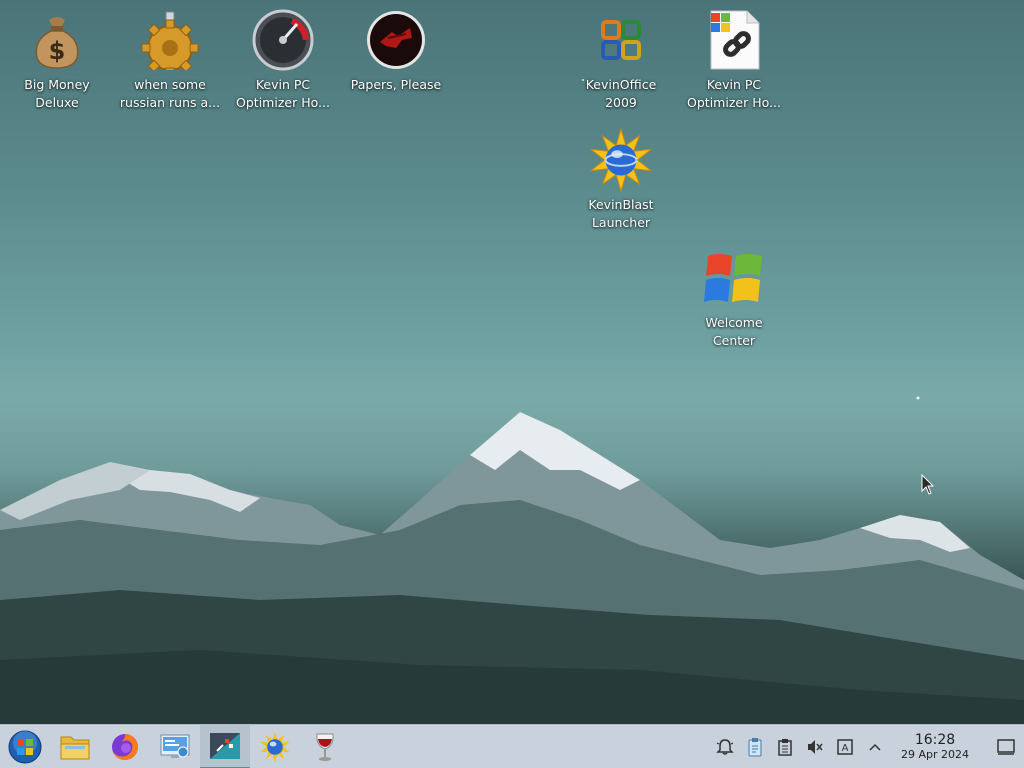  What do you see at coordinates (734, 40) in the screenshot?
I see `shortcut-link-icon` at bounding box center [734, 40].